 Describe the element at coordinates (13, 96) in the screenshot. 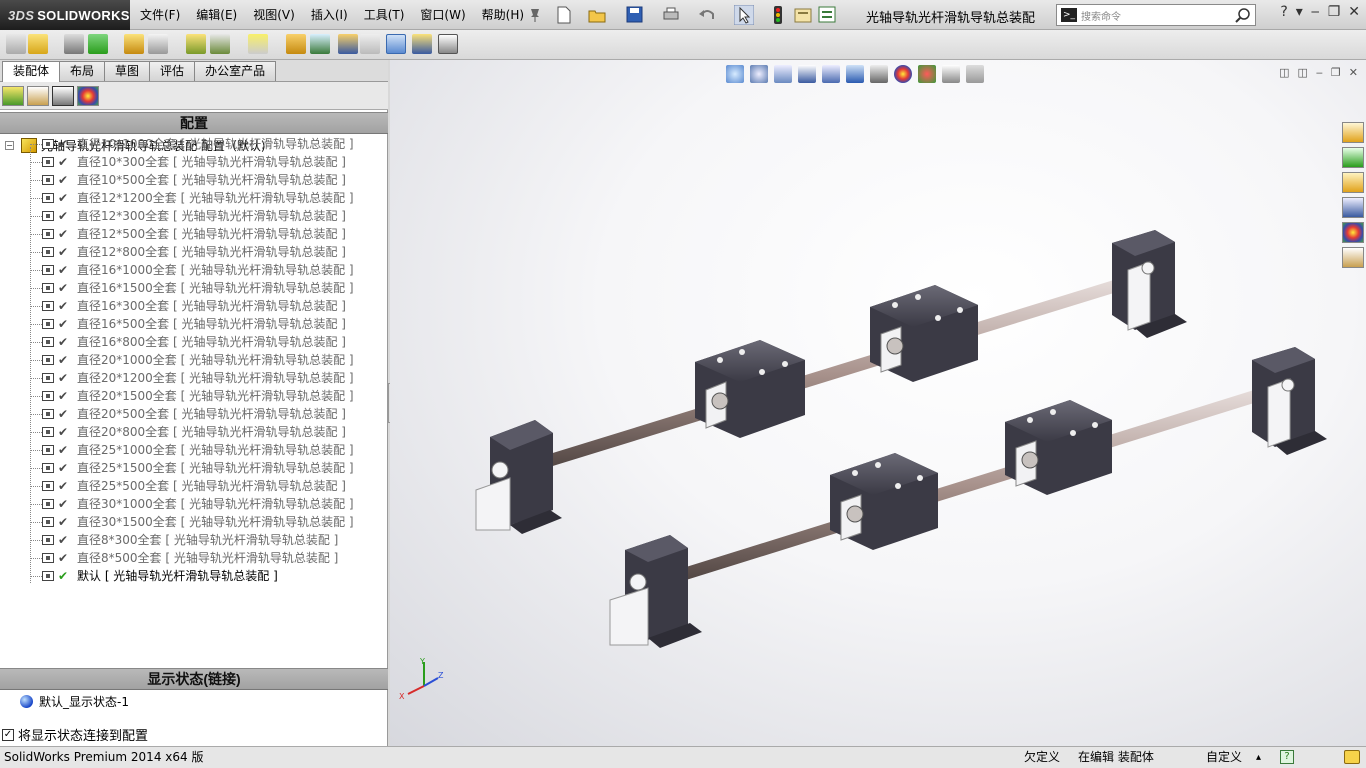

I see `feature-manager-tab-icon` at that location.